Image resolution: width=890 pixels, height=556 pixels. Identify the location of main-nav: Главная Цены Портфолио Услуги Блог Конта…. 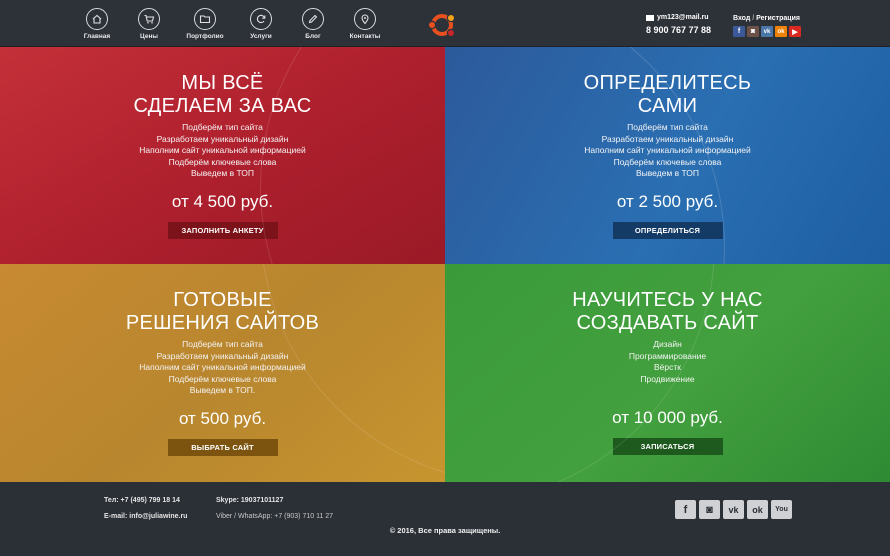
(238, 24).